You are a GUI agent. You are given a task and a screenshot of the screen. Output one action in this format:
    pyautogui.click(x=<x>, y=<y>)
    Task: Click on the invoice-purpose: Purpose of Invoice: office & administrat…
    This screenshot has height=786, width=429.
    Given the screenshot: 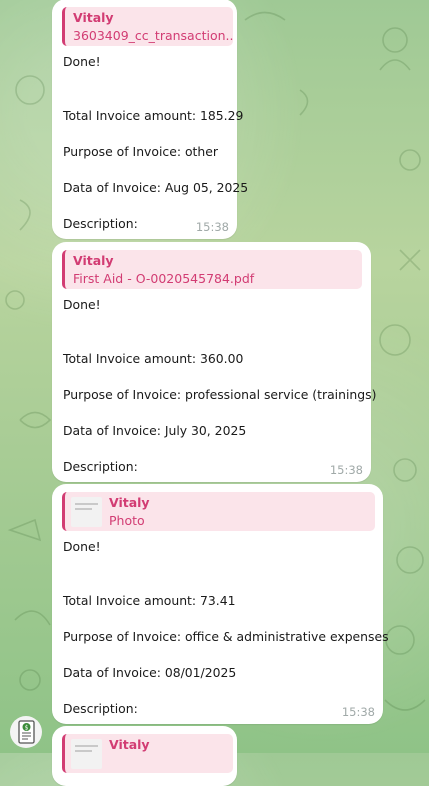 What is the action you would take?
    pyautogui.click(x=226, y=636)
    